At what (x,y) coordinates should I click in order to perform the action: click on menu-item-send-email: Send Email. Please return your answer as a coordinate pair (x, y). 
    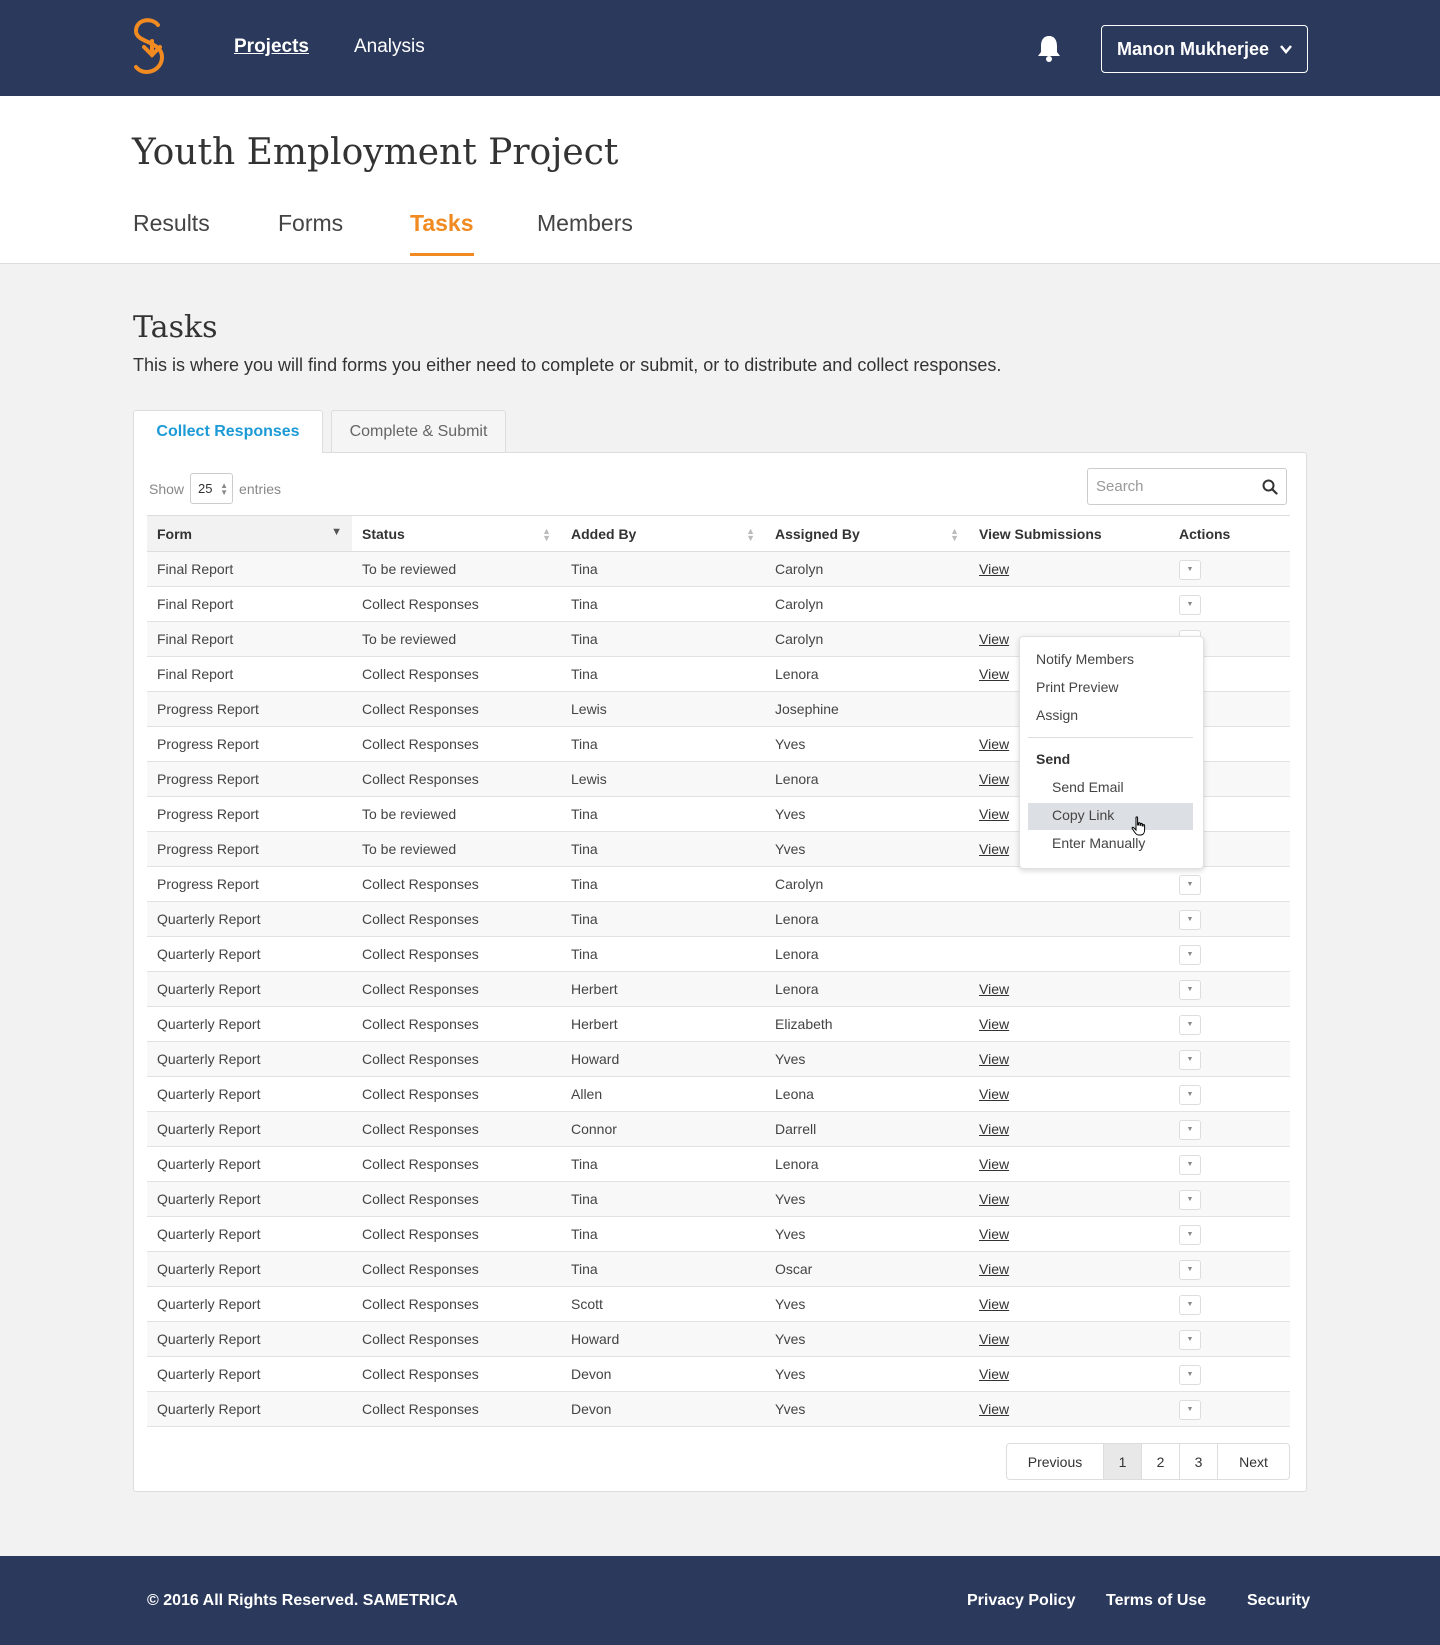
    Looking at the image, I should click on (1088, 787).